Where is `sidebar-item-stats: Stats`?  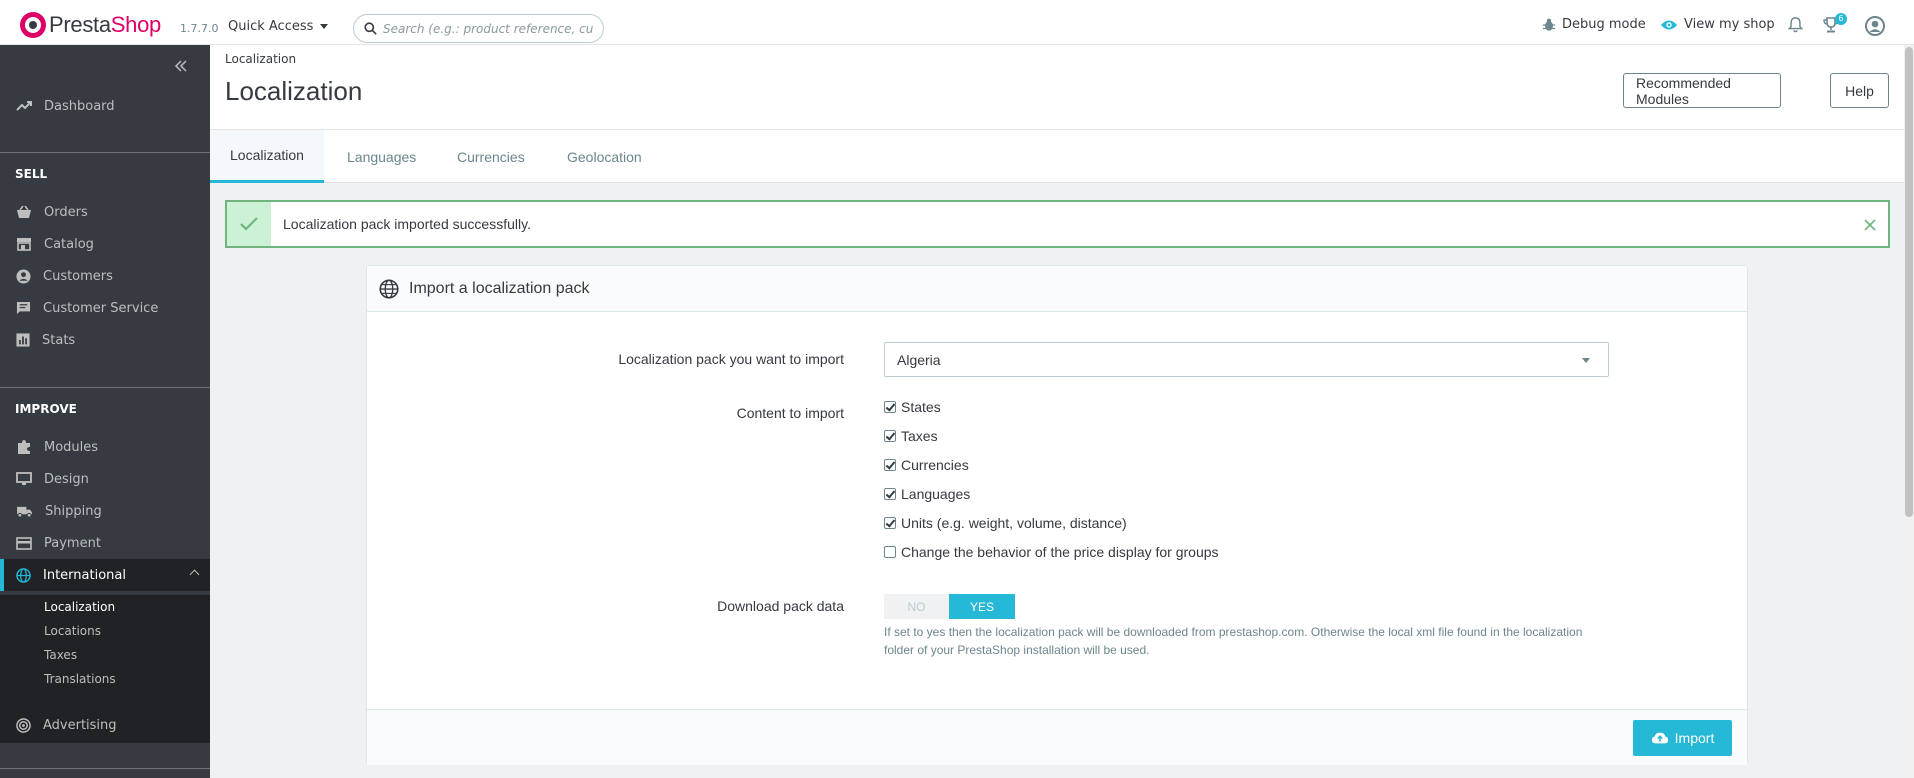
sidebar-item-stats: Stats is located at coordinates (105, 340).